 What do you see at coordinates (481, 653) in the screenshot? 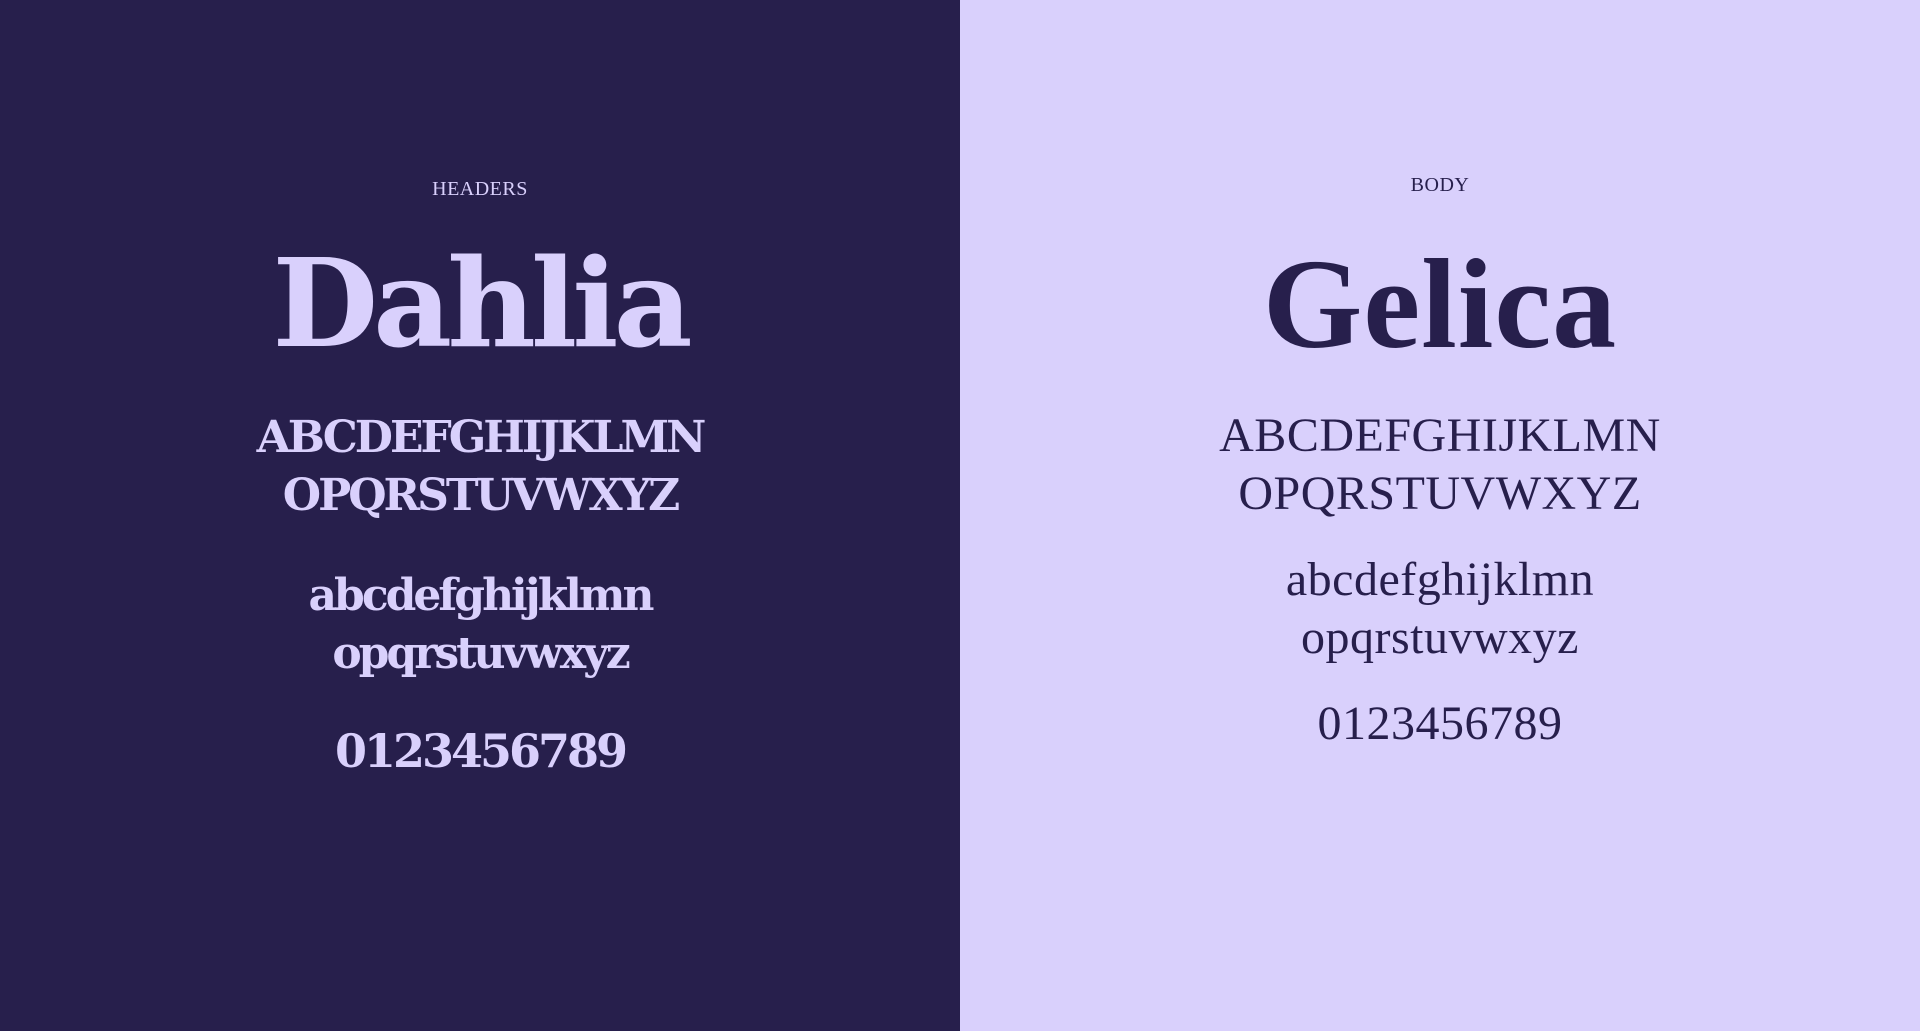
I see `headers-lowercase-line-2: opqrstuvwxyz` at bounding box center [481, 653].